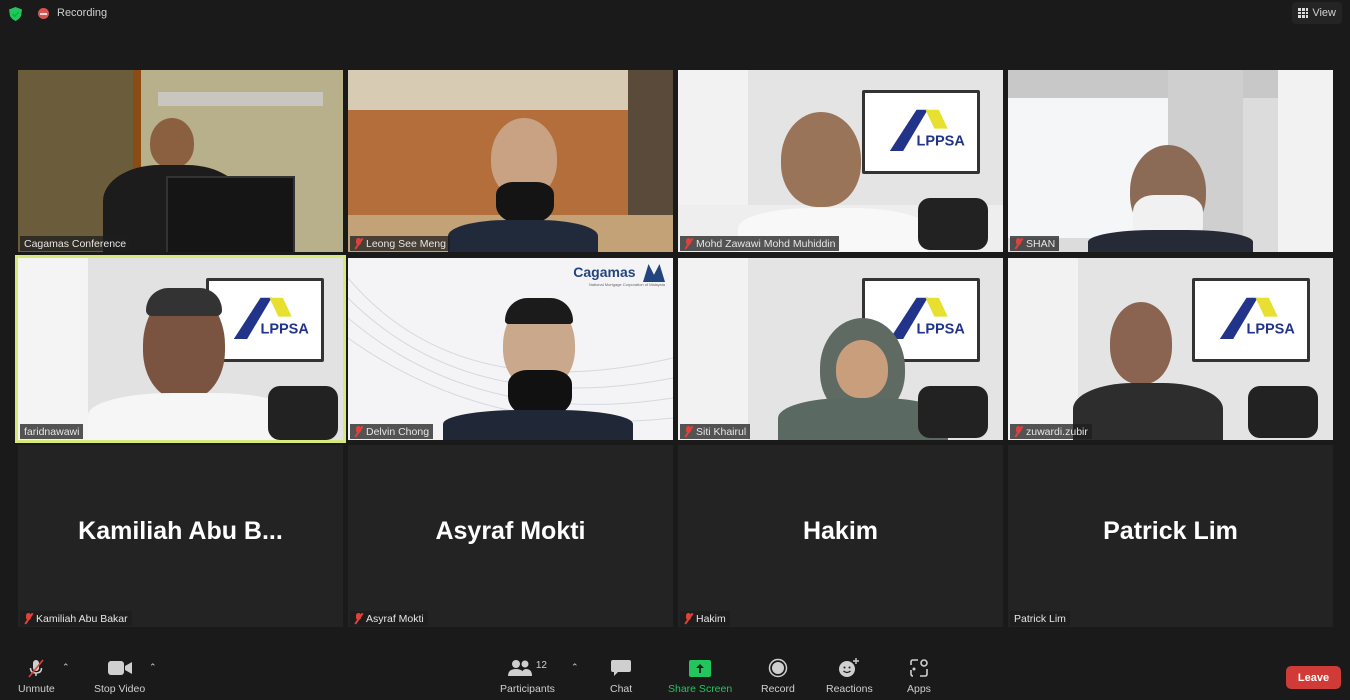  What do you see at coordinates (778, 689) in the screenshot?
I see `record-label: Record` at bounding box center [778, 689].